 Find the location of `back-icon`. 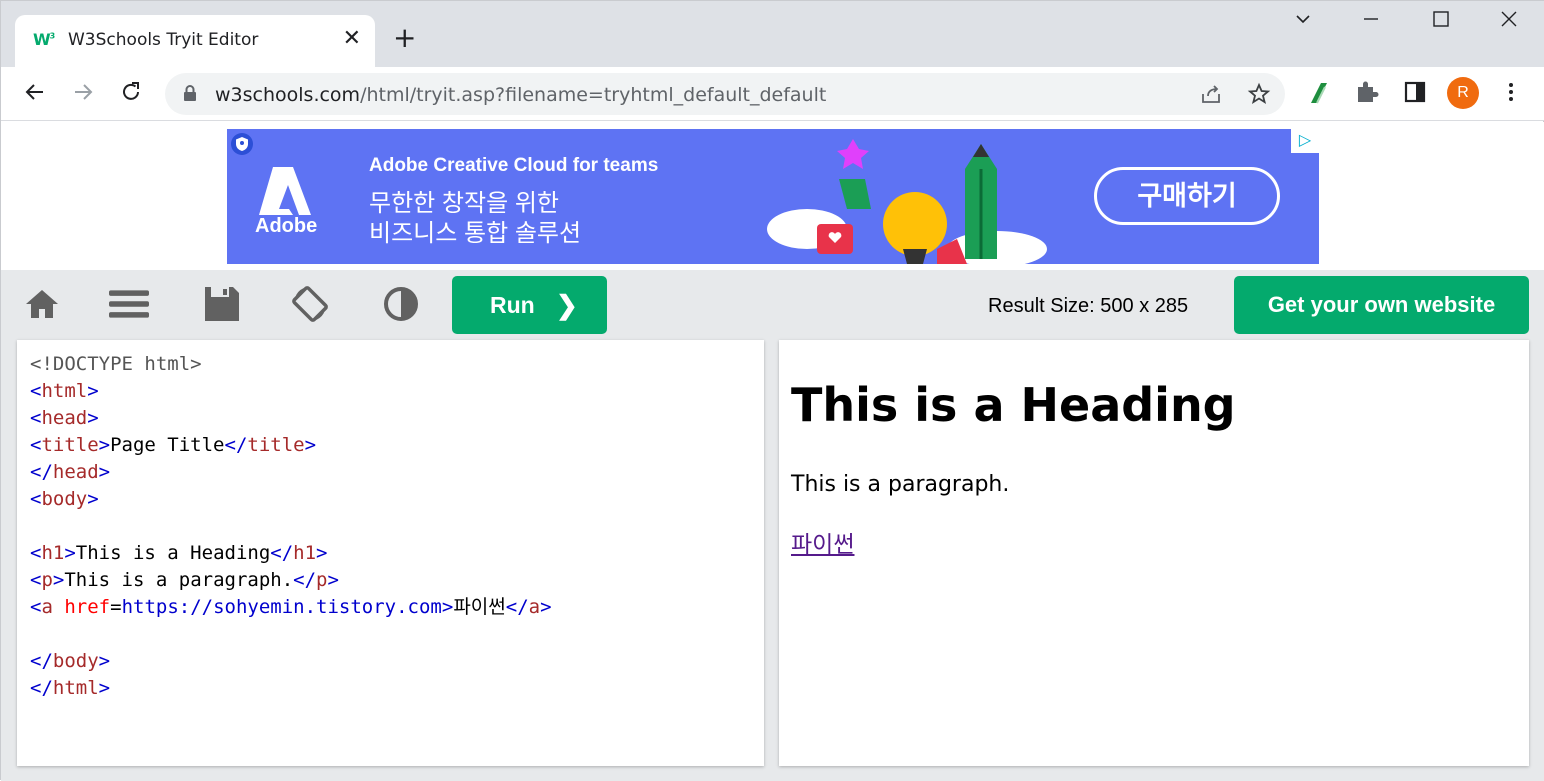

back-icon is located at coordinates (35, 94).